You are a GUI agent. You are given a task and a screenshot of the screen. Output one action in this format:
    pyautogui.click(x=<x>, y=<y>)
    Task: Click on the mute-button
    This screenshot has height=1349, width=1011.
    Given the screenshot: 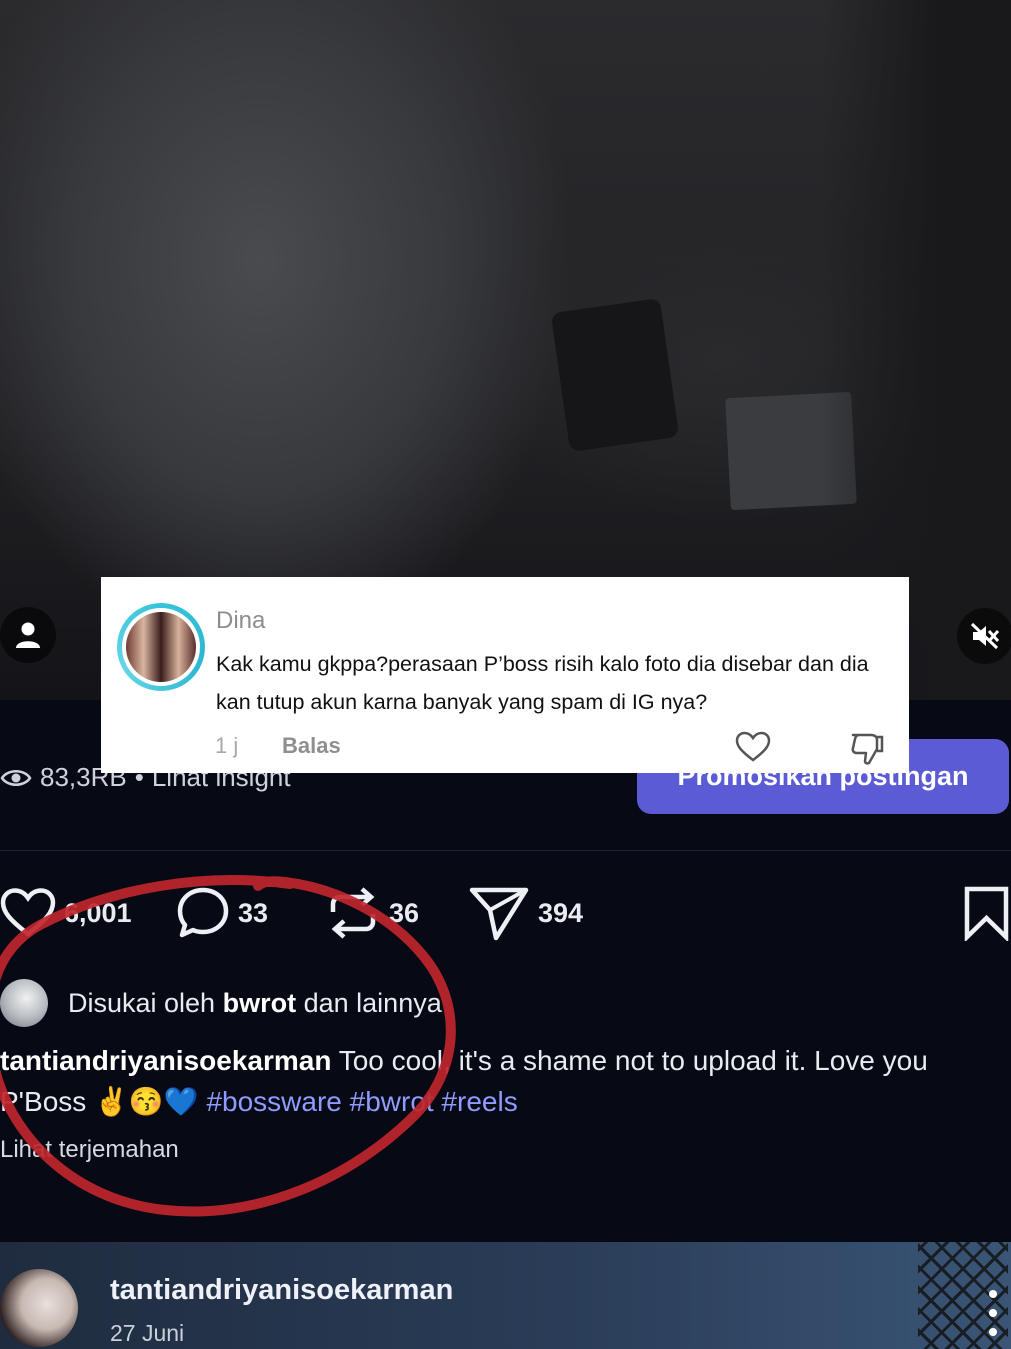 What is the action you would take?
    pyautogui.click(x=984, y=636)
    